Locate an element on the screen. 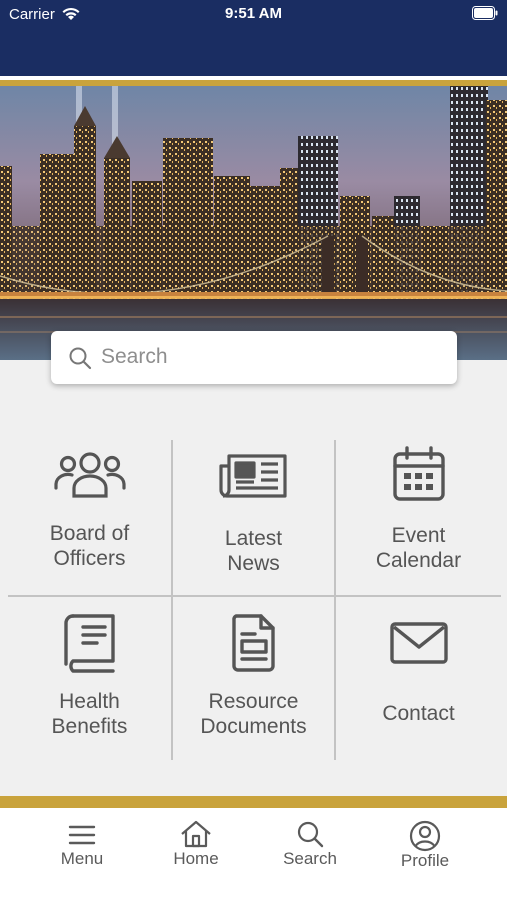  tab-menu: Menu is located at coordinates (82, 843).